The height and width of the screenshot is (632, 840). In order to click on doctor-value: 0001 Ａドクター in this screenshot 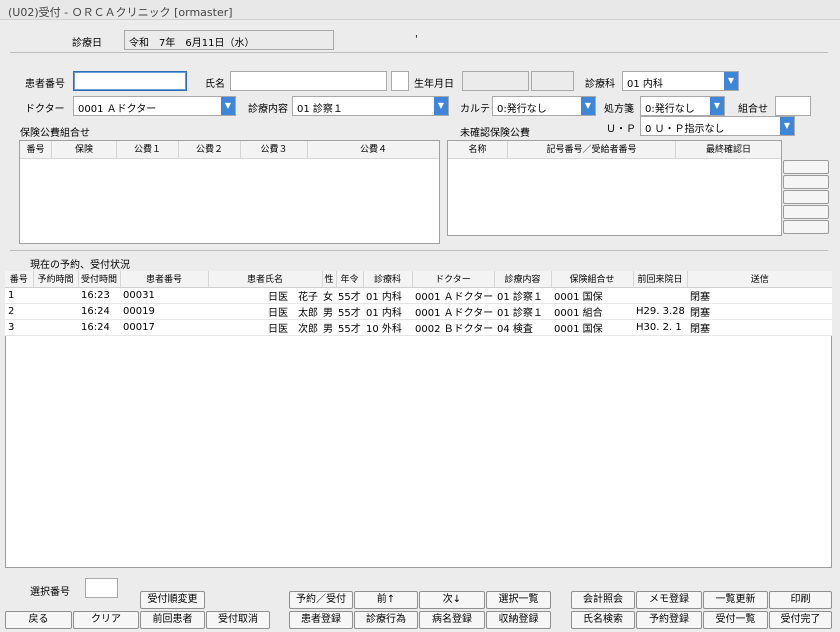, I will do `click(117, 109)`.